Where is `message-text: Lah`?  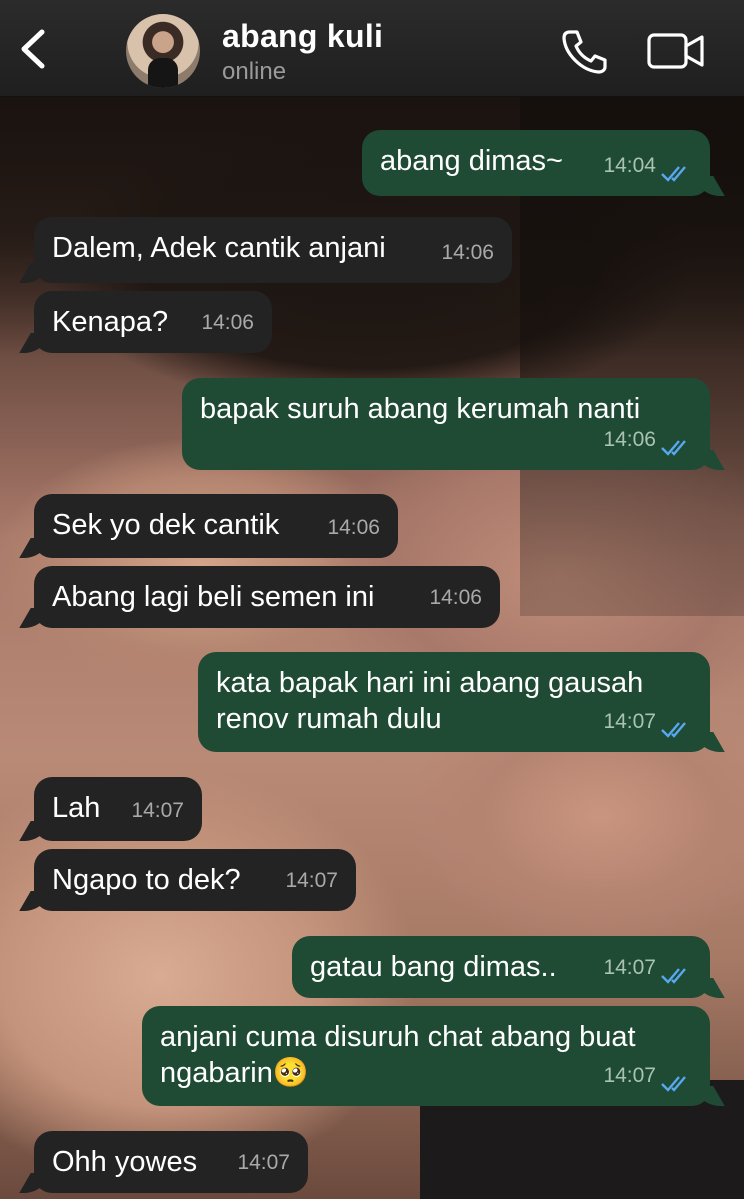
message-text: Lah is located at coordinates (76, 808).